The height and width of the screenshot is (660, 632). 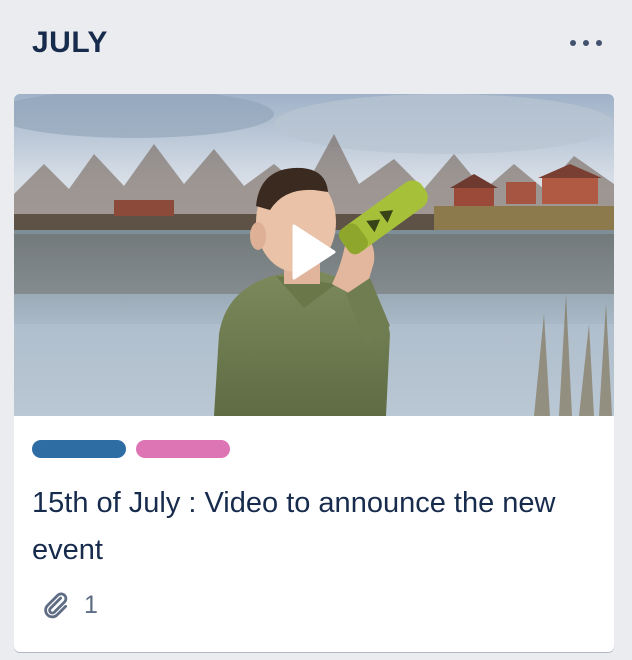 What do you see at coordinates (131, 449) in the screenshot?
I see `card-labels` at bounding box center [131, 449].